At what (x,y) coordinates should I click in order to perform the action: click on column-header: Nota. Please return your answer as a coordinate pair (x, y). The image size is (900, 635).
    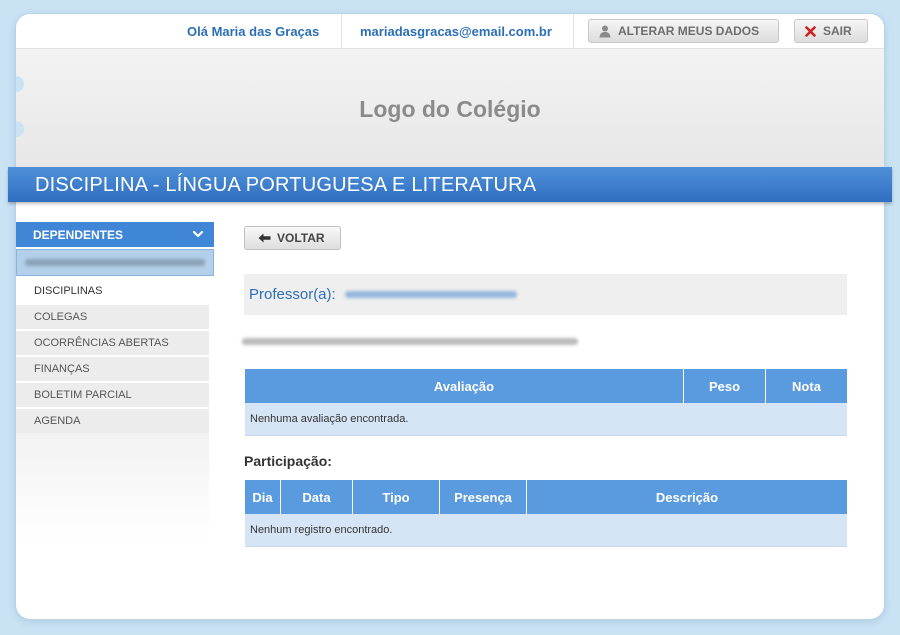
    Looking at the image, I should click on (806, 386).